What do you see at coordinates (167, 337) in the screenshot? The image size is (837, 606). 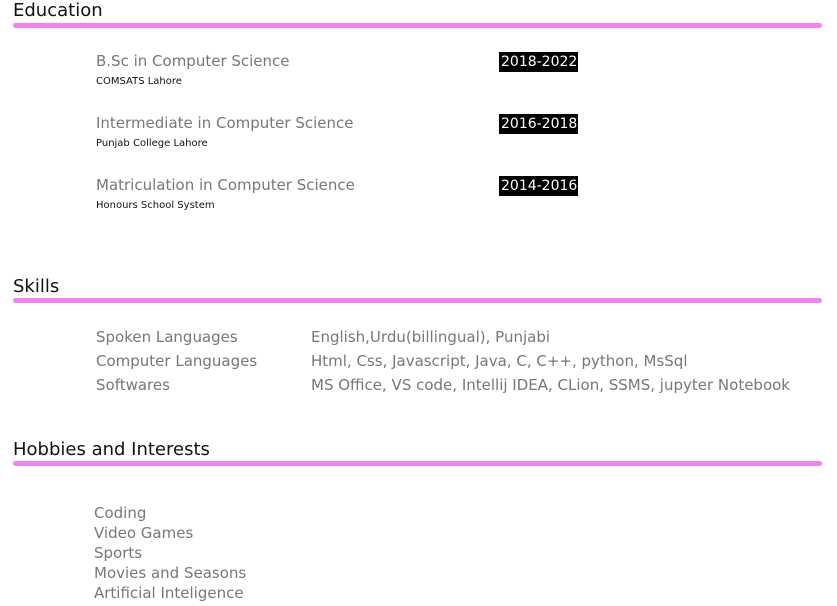 I see `skill-label: Spoken Languages` at bounding box center [167, 337].